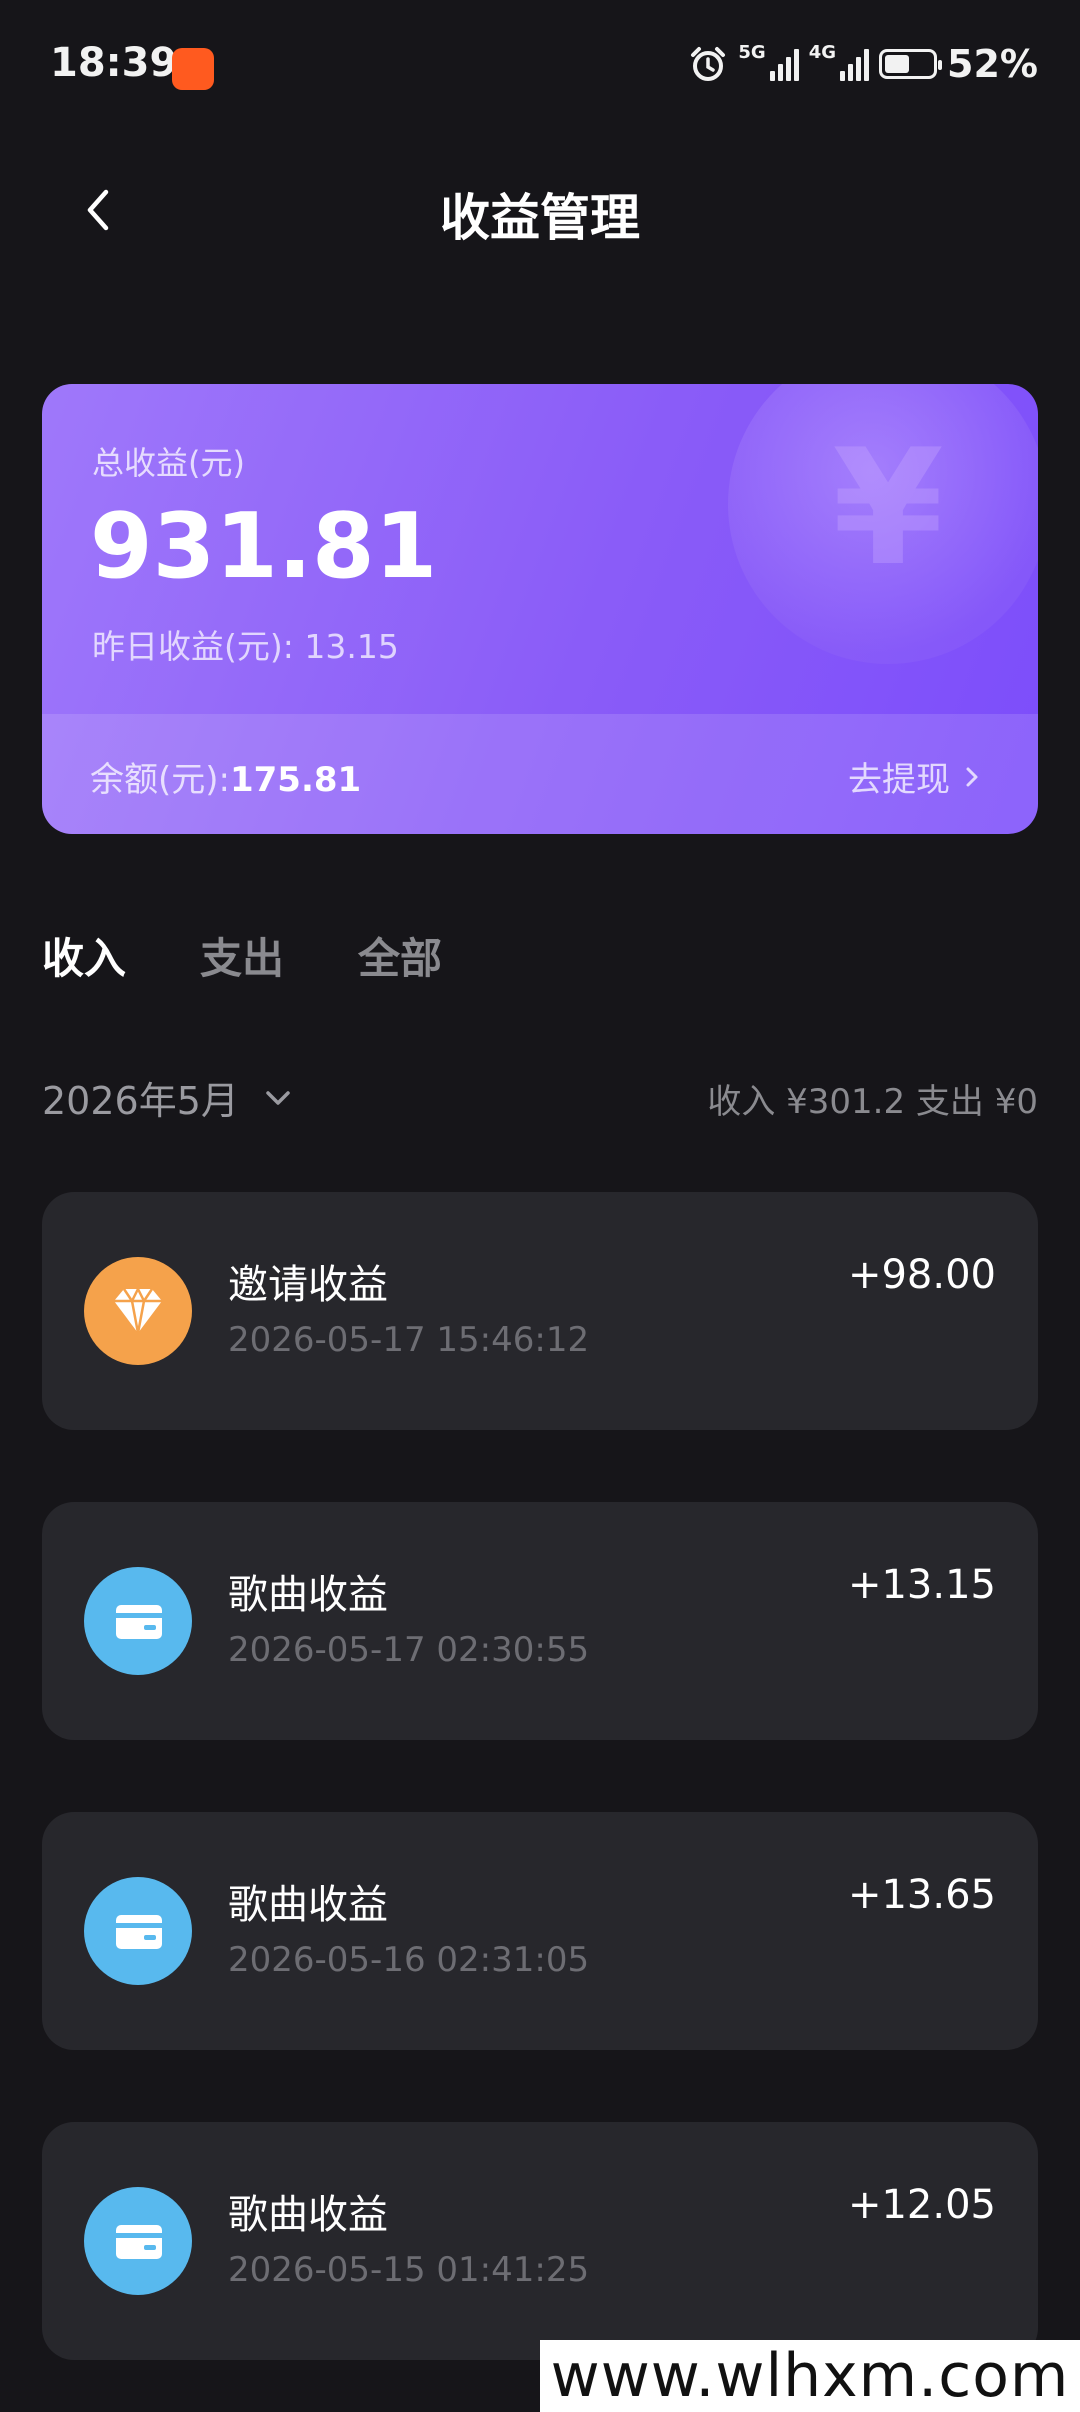 Image resolution: width=1080 pixels, height=2412 pixels. I want to click on top-nav-bar: 收益管理, so click(540, 210).